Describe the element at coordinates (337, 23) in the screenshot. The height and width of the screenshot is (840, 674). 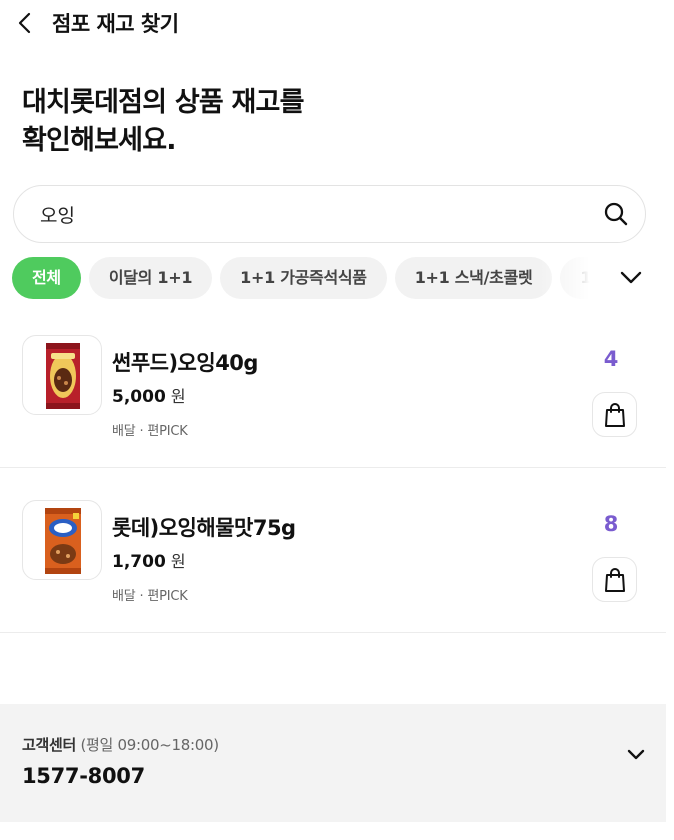
I see `header: 점포 재고 찾기` at that location.